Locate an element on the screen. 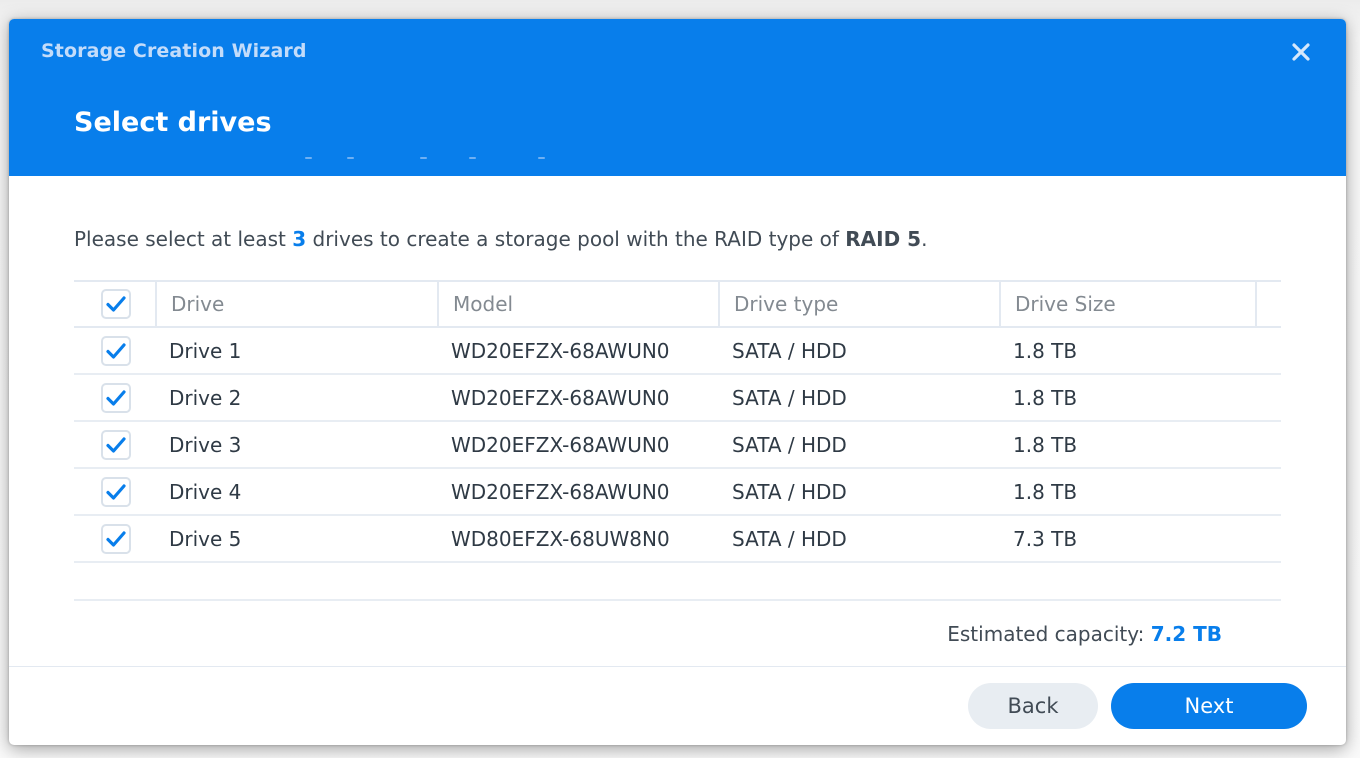 The image size is (1360, 758). table-row: Drive 2 WD20EFZX-68AWUN0 SATA / HDD 1.8 TB is located at coordinates (677, 398).